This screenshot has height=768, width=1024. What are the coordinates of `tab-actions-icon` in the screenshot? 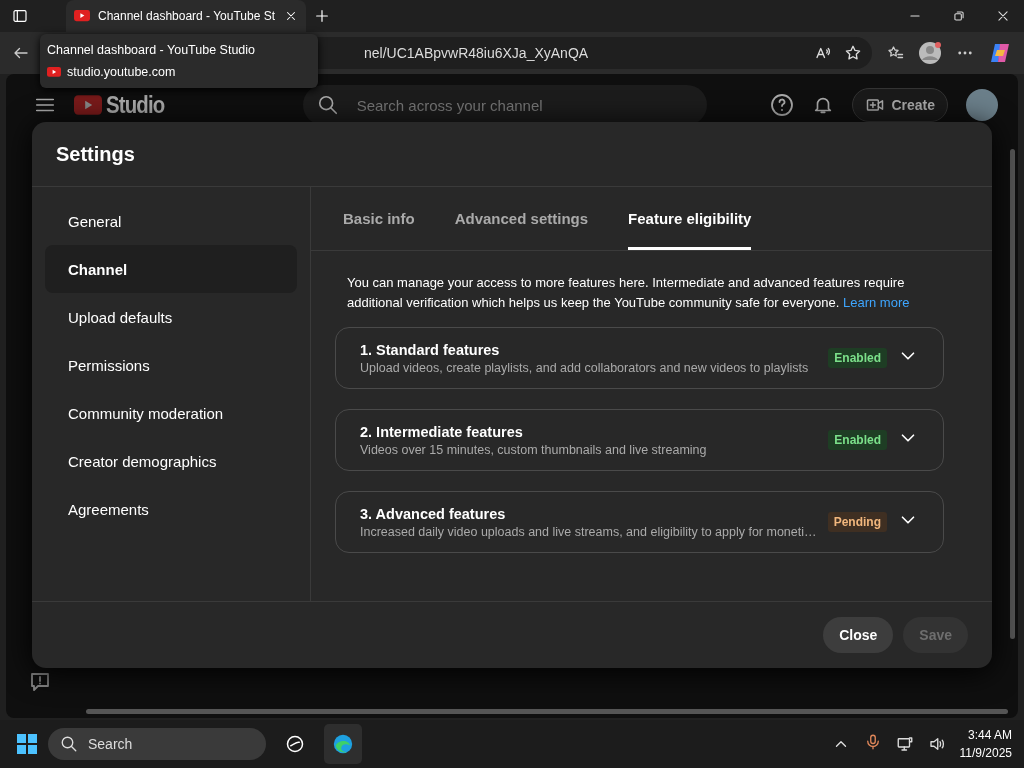 It's located at (20, 16).